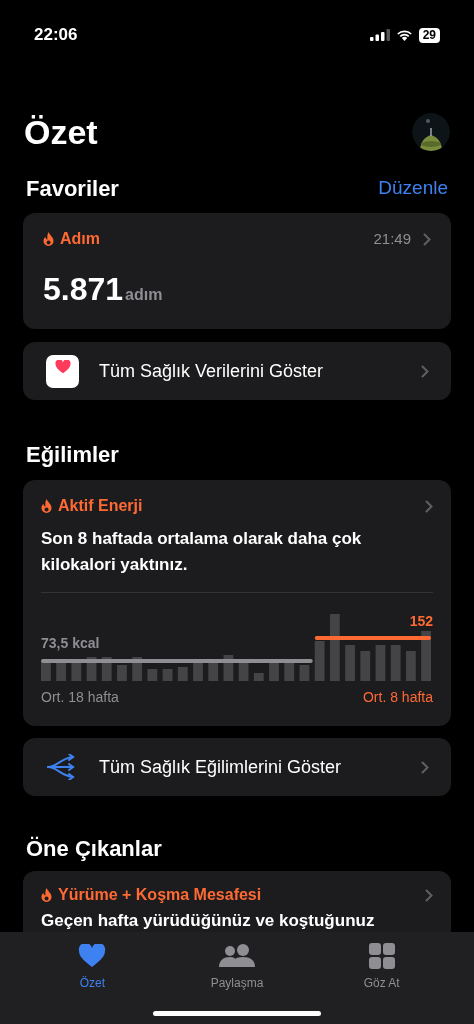  What do you see at coordinates (413, 188) in the screenshot?
I see `edit-link: Düzenle` at bounding box center [413, 188].